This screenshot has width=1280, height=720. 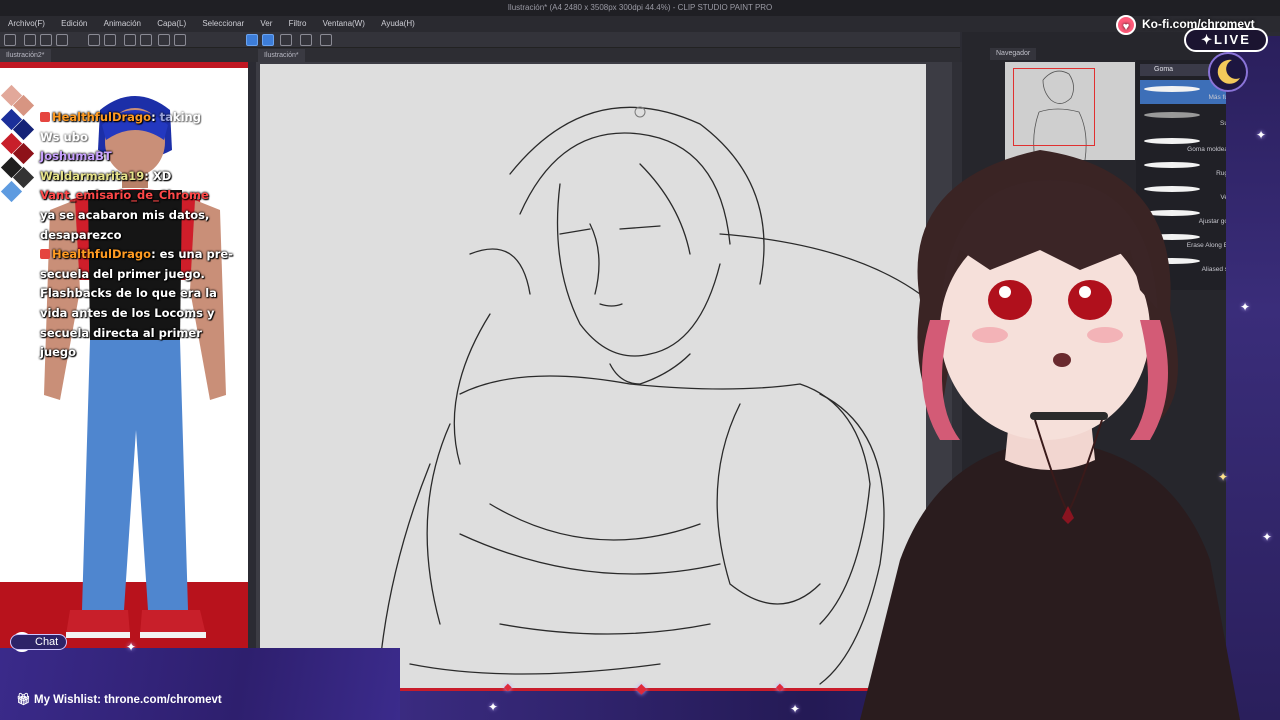 What do you see at coordinates (640, 112) in the screenshot?
I see `brush-cursor-icon` at bounding box center [640, 112].